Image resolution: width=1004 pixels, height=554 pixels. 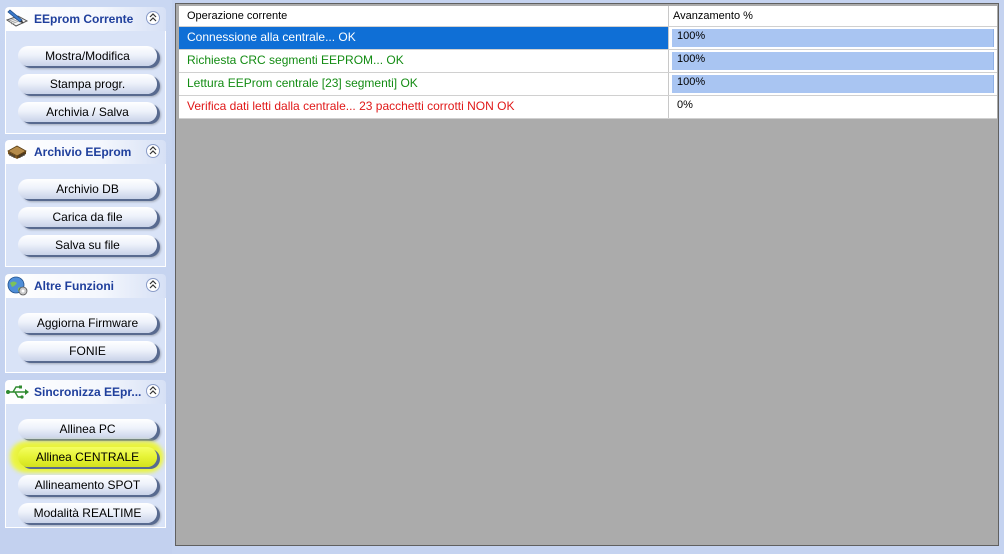 I want to click on pen-document-icon, so click(x=17, y=19).